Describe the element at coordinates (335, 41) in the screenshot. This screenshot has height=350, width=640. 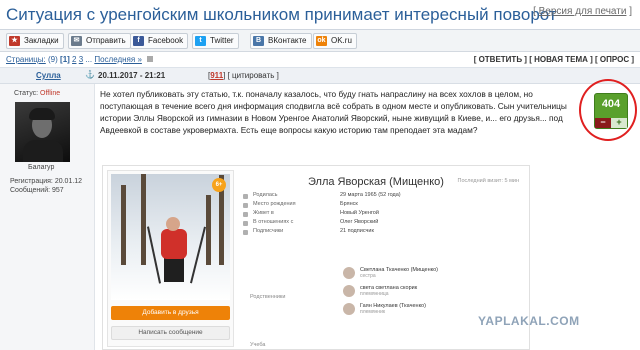
I see `okru-button: ok OK.ru` at that location.